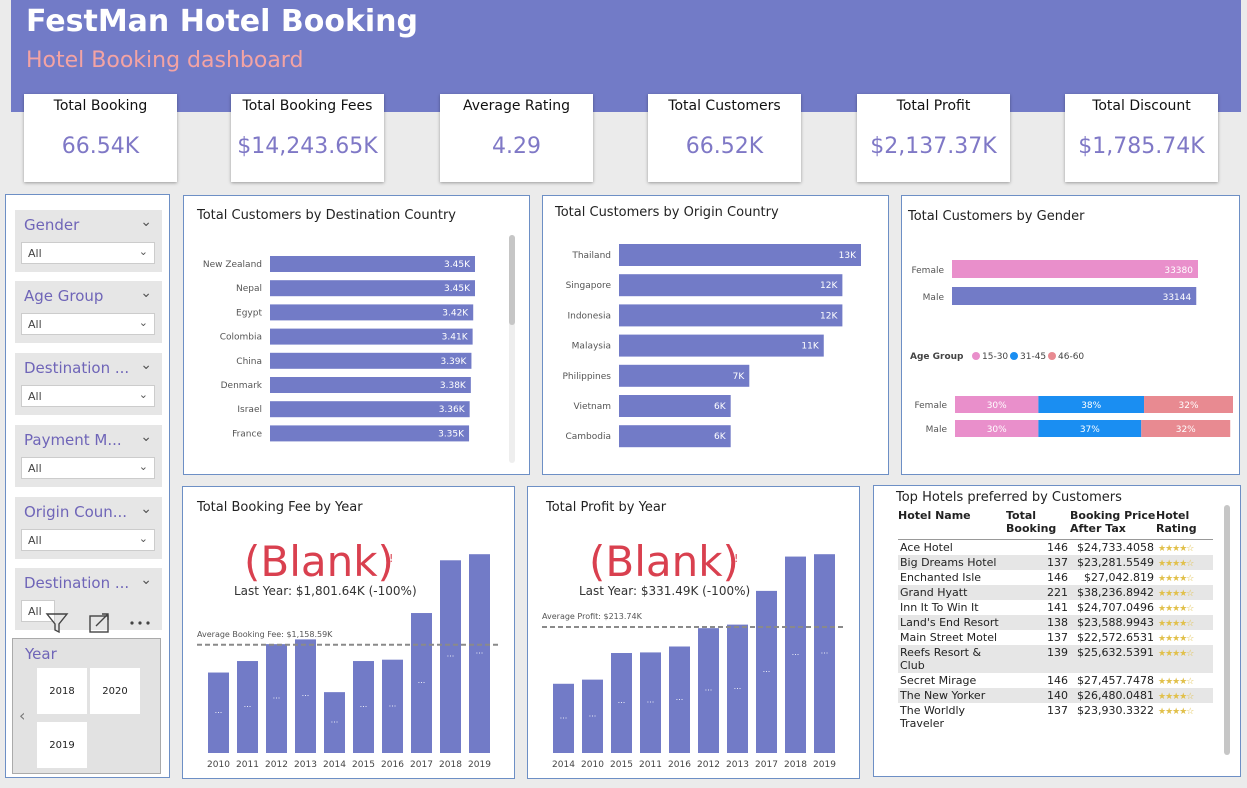 This screenshot has width=1247, height=788. Describe the element at coordinates (1055, 592) in the screenshot. I see `table-row: Grand Hyatt 221 $38,236.8942 ★★★★☆` at that location.